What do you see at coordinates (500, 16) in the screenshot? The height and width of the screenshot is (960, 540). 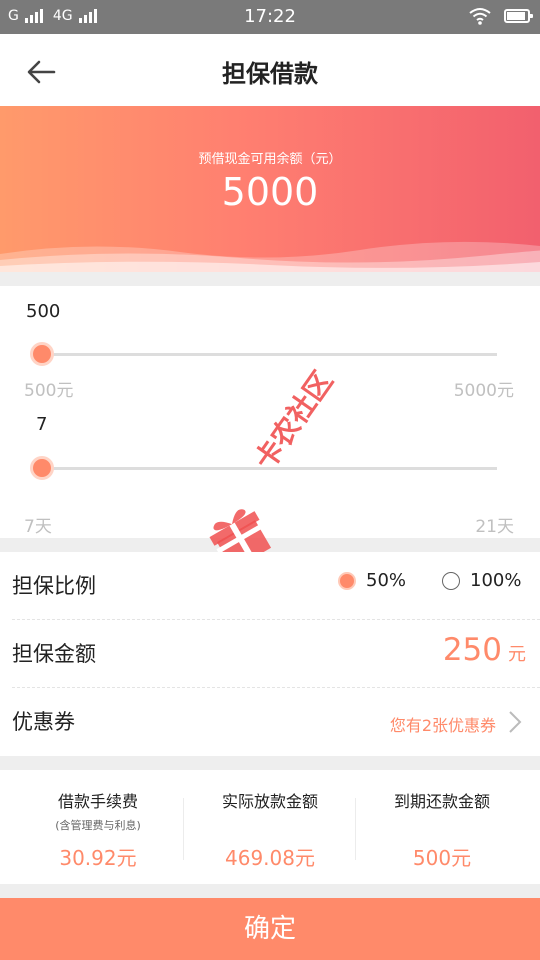 I see `status-right` at bounding box center [500, 16].